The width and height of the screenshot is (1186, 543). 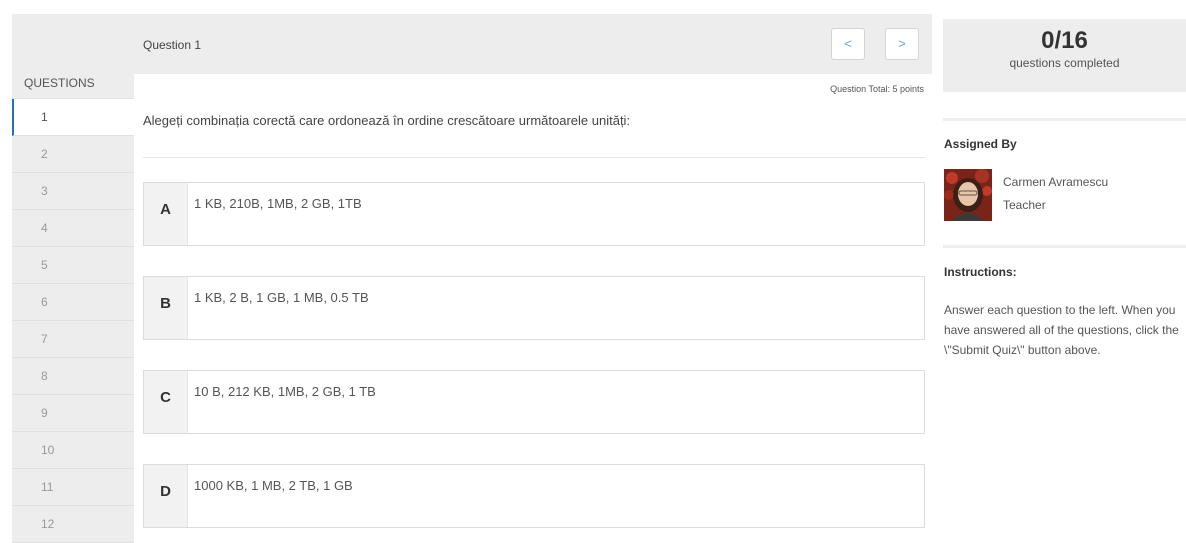 I want to click on question-number: 1, so click(x=44, y=117).